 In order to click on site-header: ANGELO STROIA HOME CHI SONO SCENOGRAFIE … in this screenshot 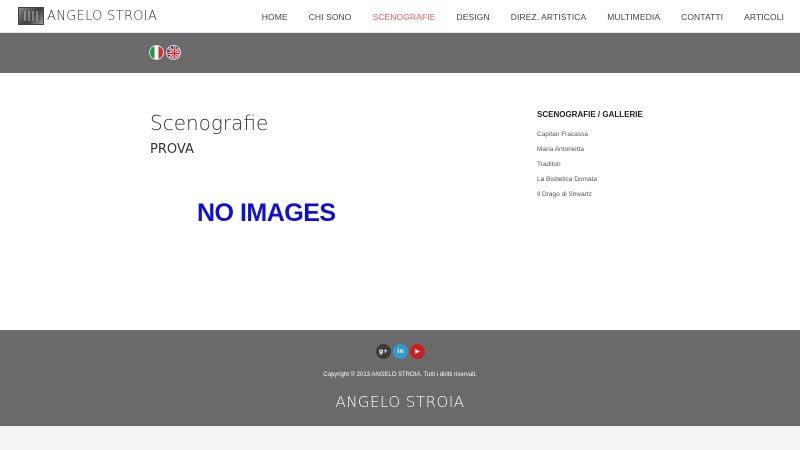, I will do `click(400, 16)`.